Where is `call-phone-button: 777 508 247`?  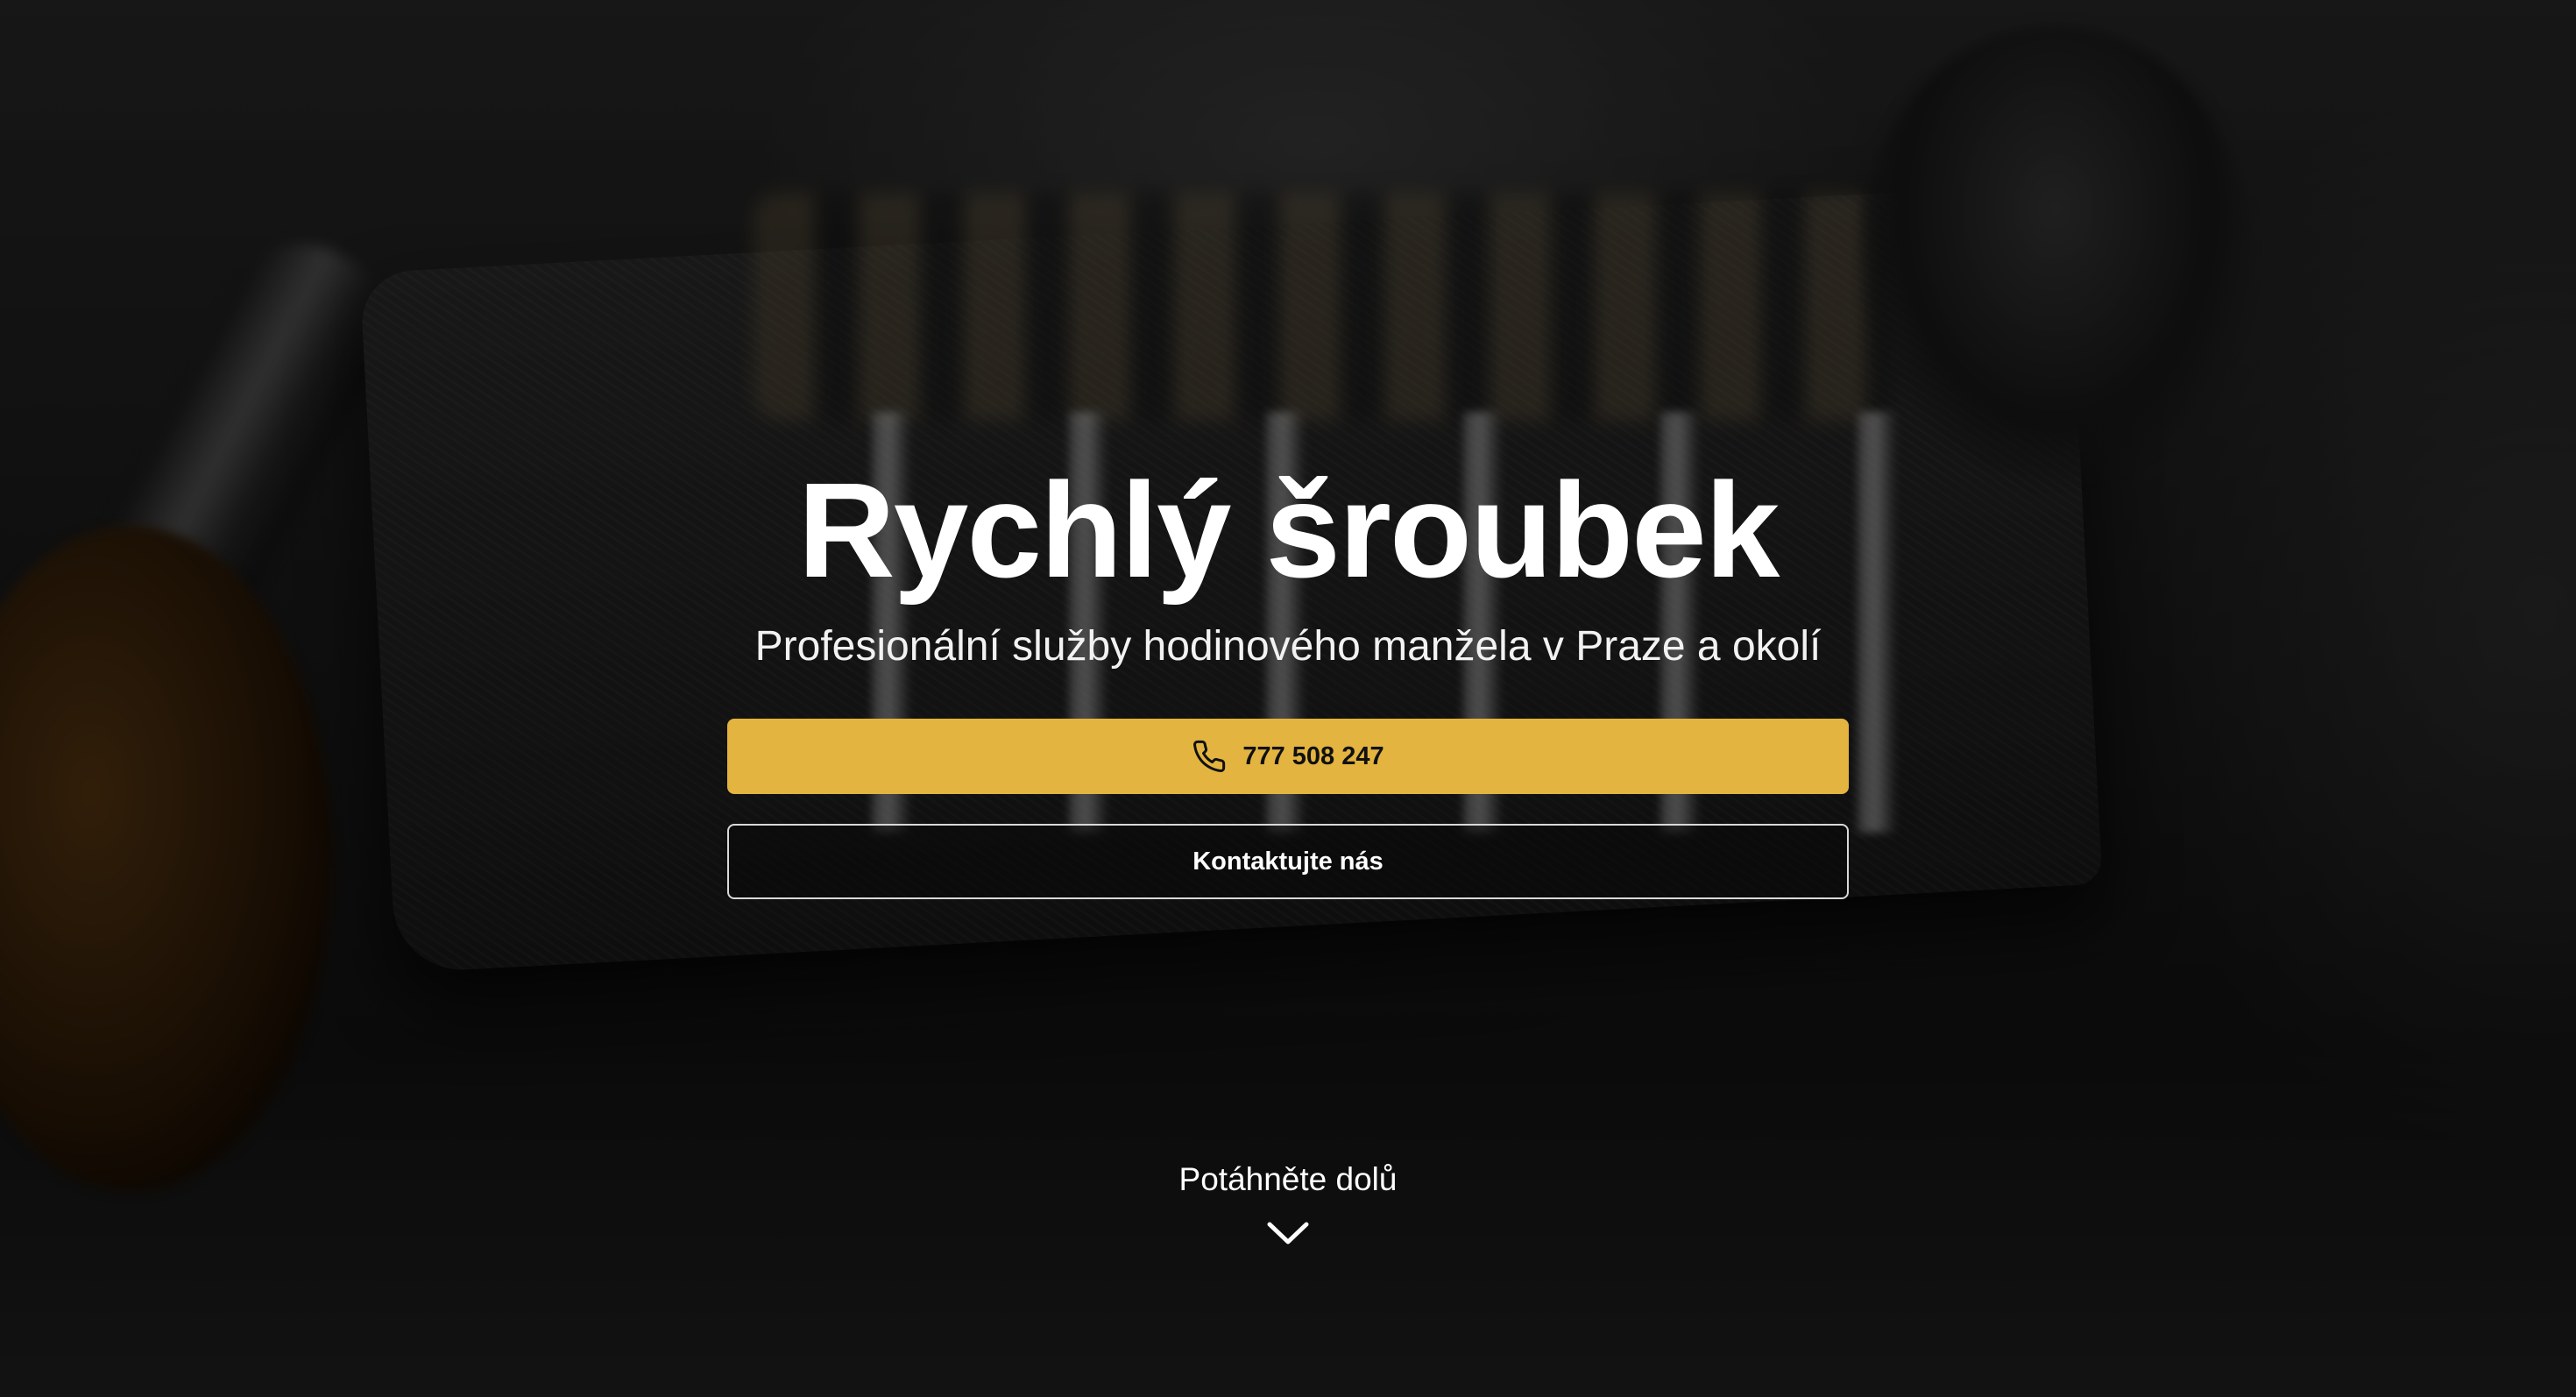
call-phone-button: 777 508 247 is located at coordinates (1288, 756).